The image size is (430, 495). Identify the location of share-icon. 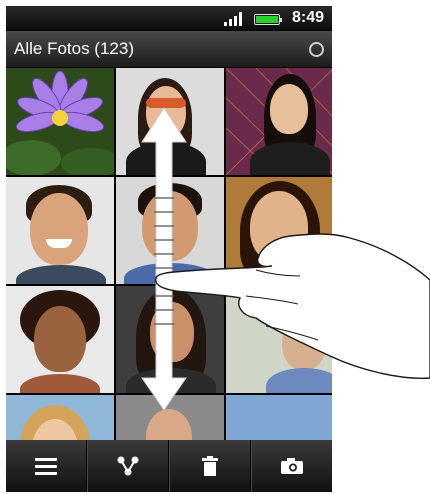
(128, 466).